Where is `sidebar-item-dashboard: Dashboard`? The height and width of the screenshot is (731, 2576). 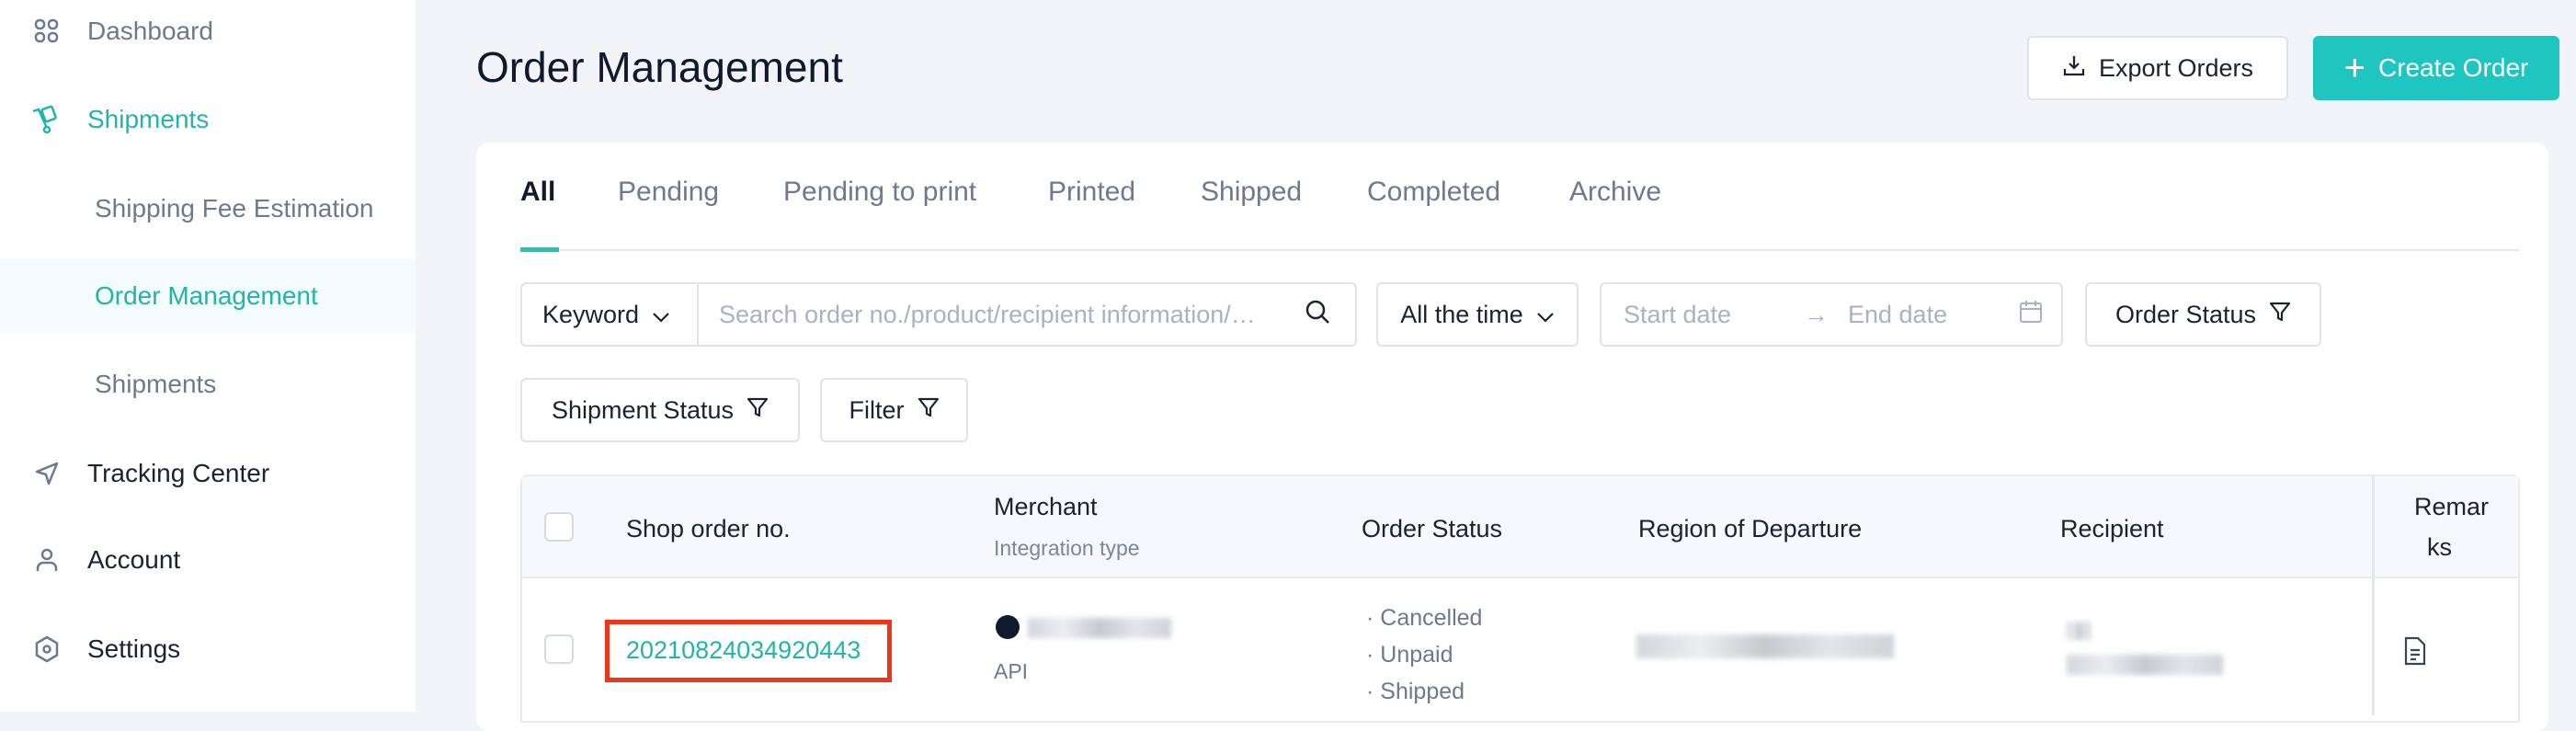 sidebar-item-dashboard: Dashboard is located at coordinates (208, 34).